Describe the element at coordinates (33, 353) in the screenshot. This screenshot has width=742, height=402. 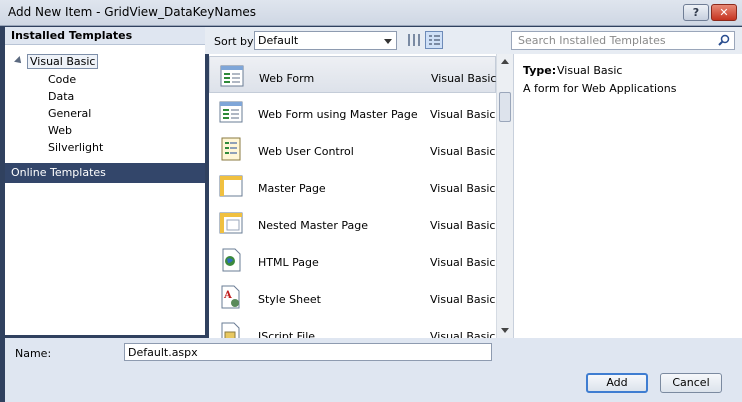
I see `name-label: Name:` at that location.